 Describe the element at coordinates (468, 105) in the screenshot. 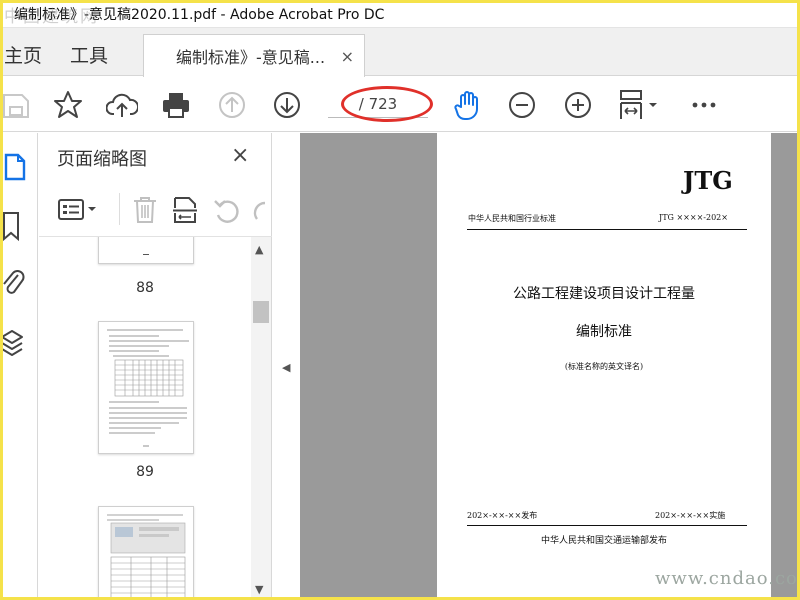

I see `hand-tool-icon` at that location.